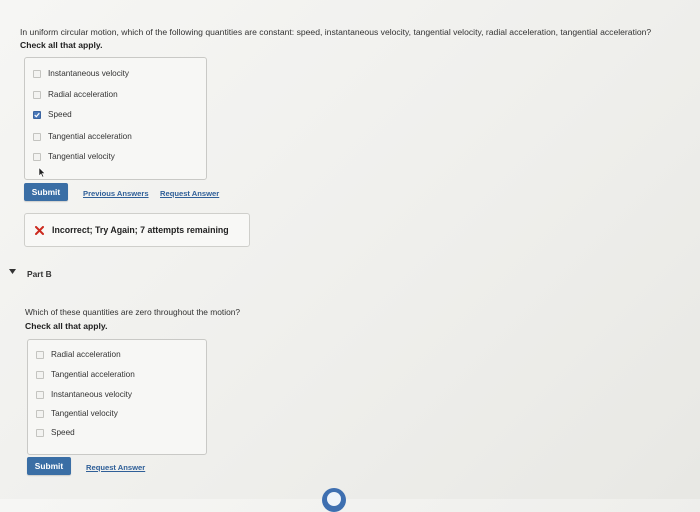 The height and width of the screenshot is (512, 700). What do you see at coordinates (115, 467) in the screenshot?
I see `part-b-request-answer-link: Request Answer` at bounding box center [115, 467].